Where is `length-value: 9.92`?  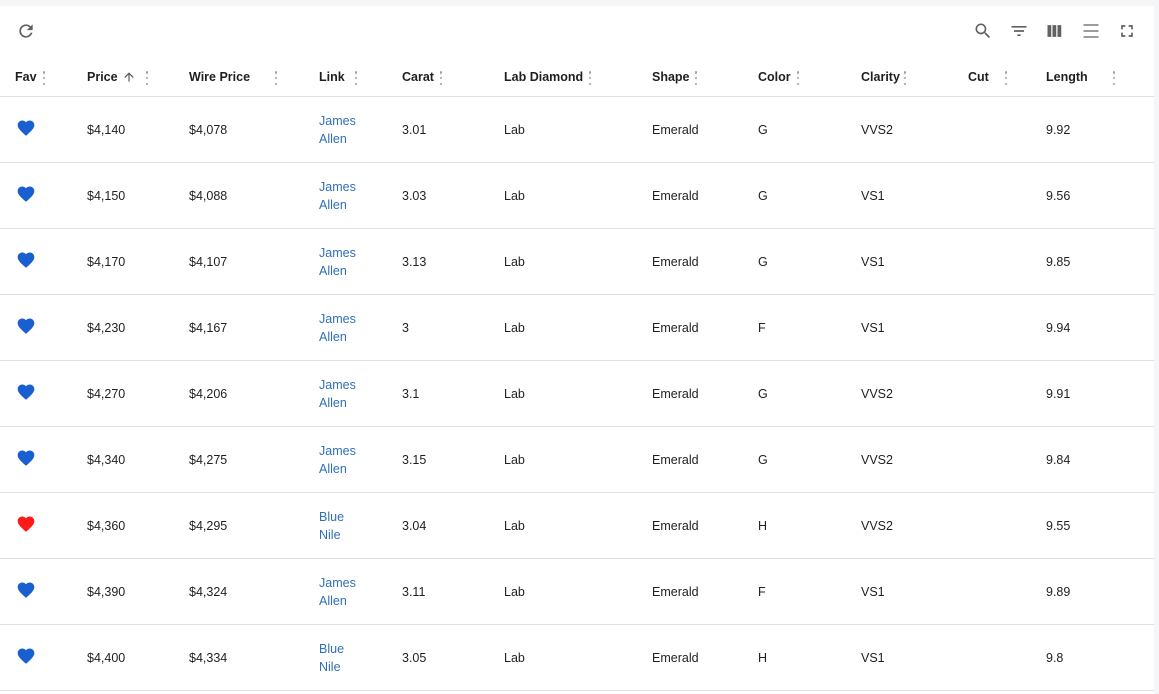 length-value: 9.92 is located at coordinates (1058, 129).